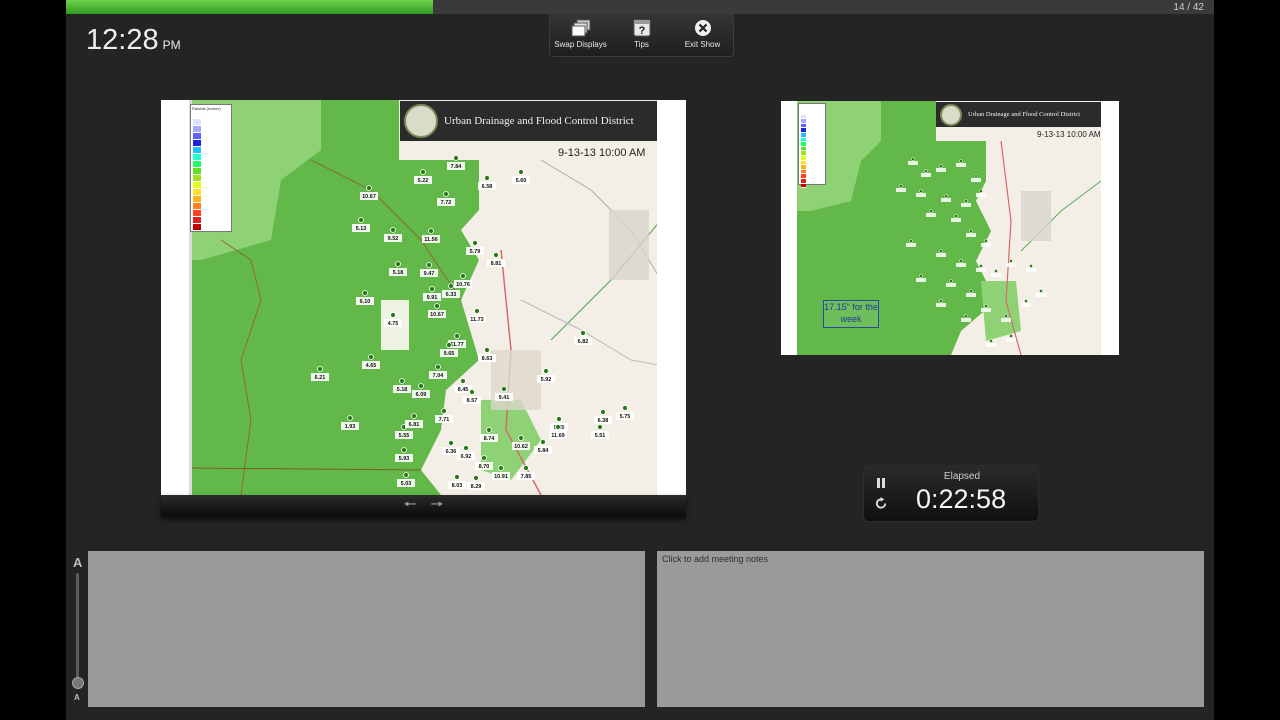 The height and width of the screenshot is (720, 1280). Describe the element at coordinates (951, 493) in the screenshot. I see `elapsed-timer: Elapsed 0:22:58` at that location.